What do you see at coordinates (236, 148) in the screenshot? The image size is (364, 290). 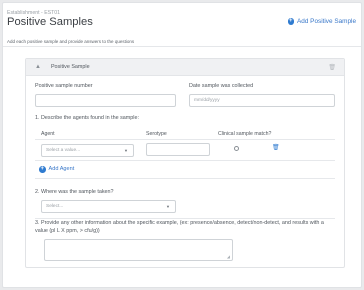 I see `clinical-match-checkbox` at bounding box center [236, 148].